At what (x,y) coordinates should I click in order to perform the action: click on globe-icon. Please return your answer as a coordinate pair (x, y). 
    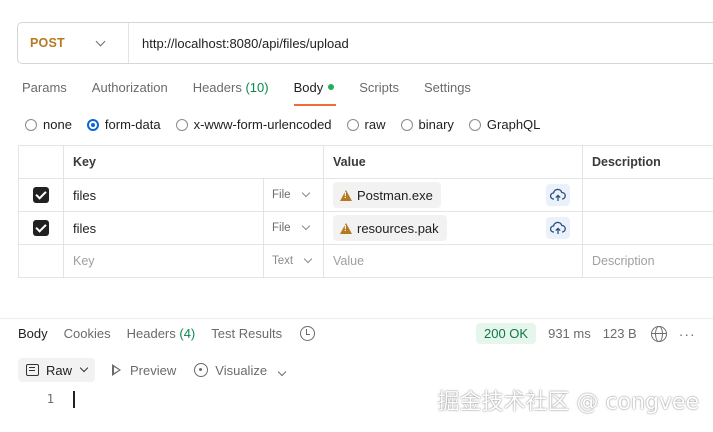
    Looking at the image, I should click on (658, 333).